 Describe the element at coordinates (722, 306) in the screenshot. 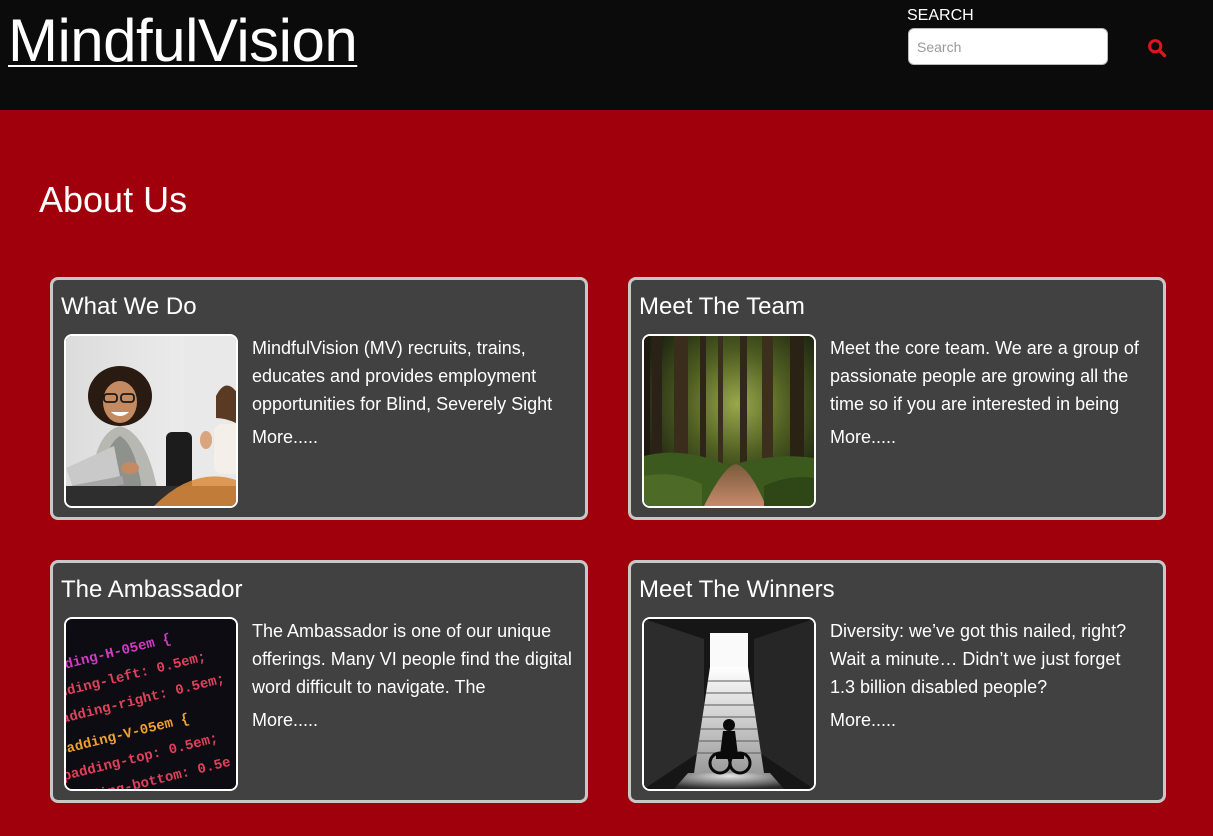

I see `card-title: Meet The Team` at that location.